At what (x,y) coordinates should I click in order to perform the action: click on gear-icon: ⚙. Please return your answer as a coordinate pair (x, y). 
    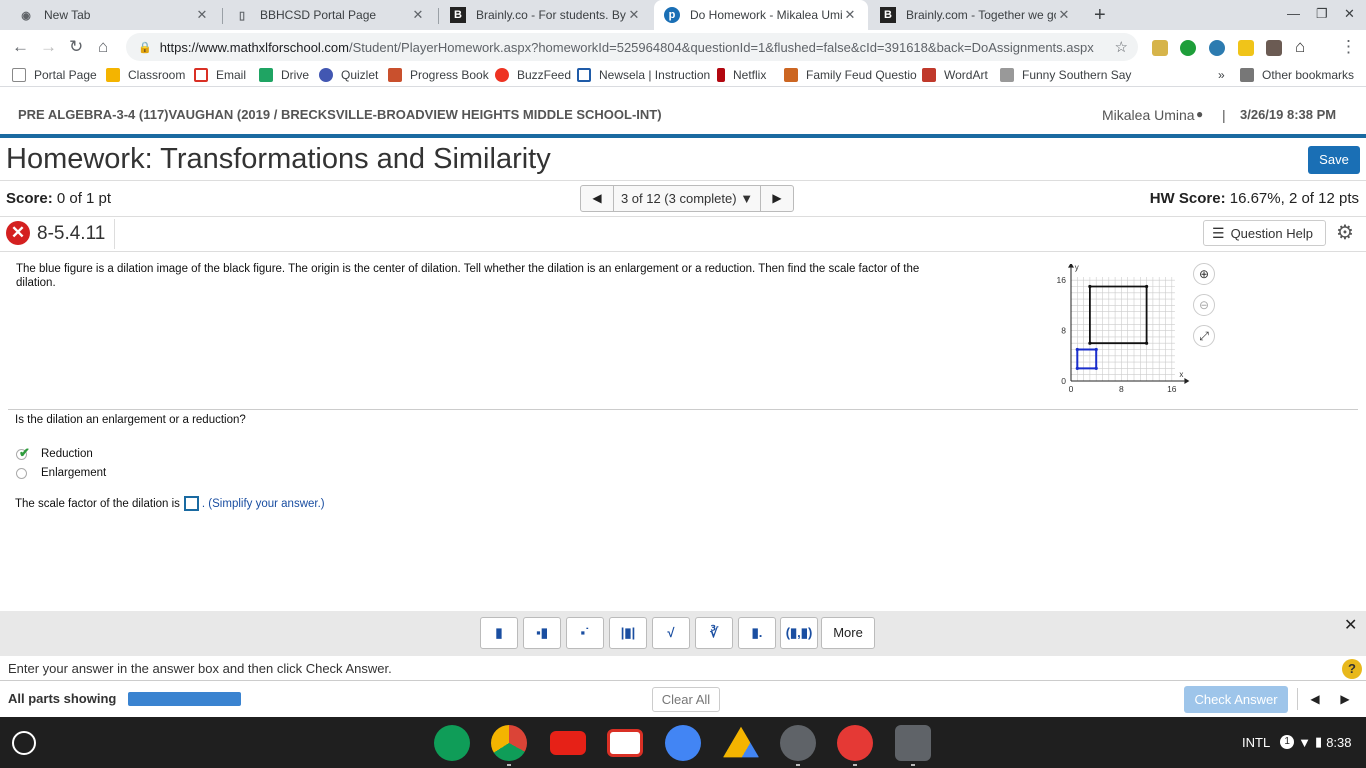
    Looking at the image, I should click on (1345, 232).